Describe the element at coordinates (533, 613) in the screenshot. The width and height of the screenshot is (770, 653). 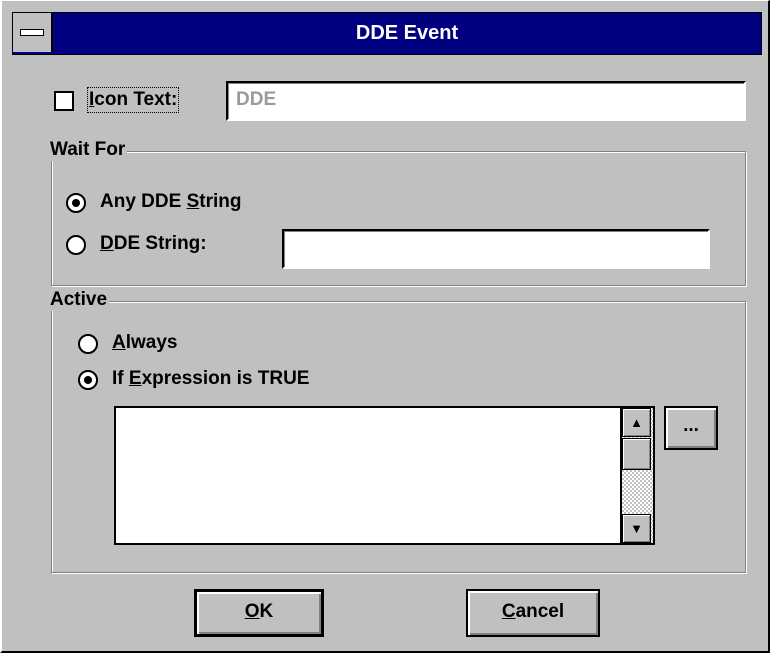
I see `cancel-button: Cancel` at that location.